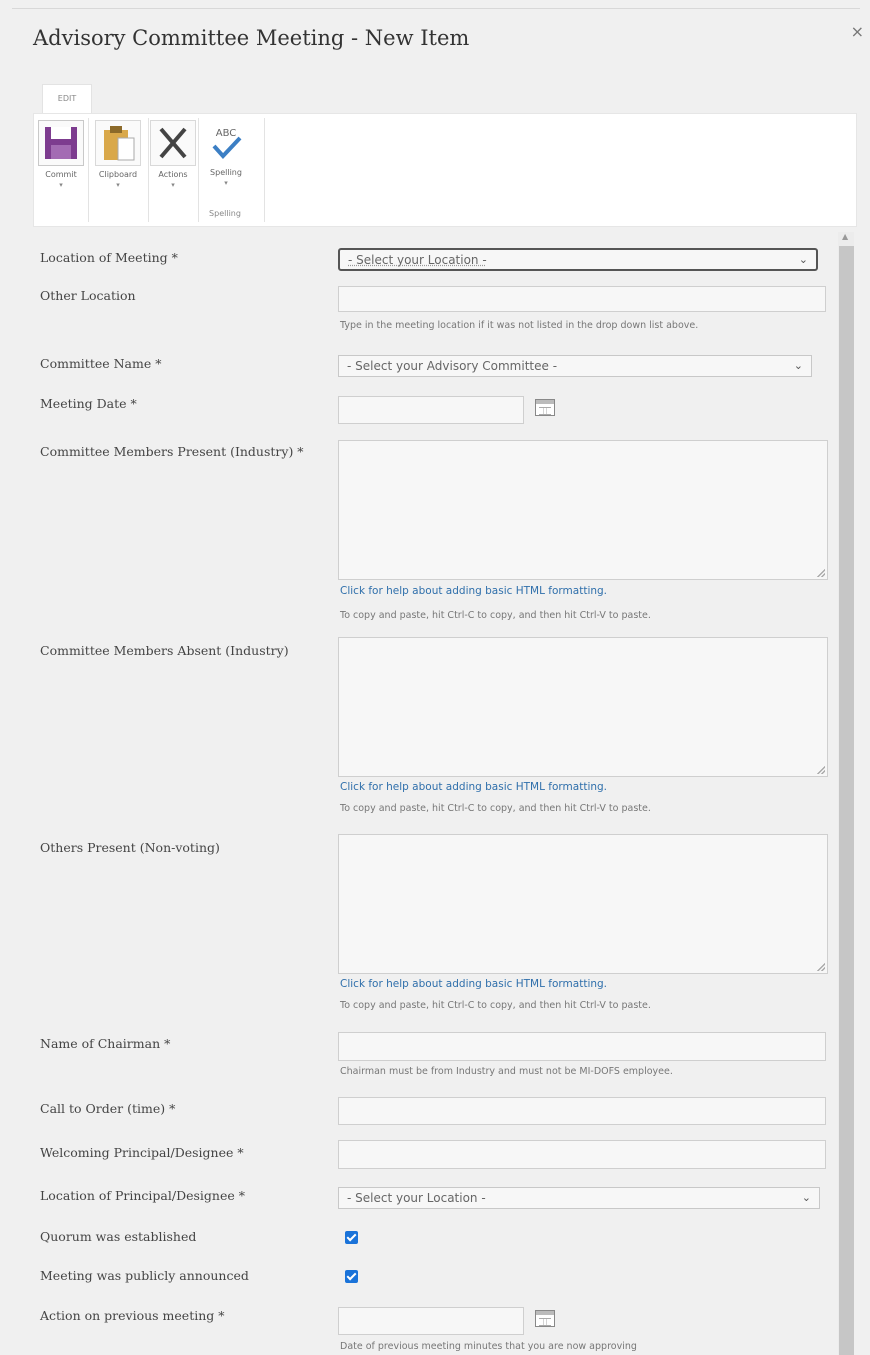 The image size is (870, 1355). What do you see at coordinates (582, 1046) in the screenshot?
I see `chairman-input` at bounding box center [582, 1046].